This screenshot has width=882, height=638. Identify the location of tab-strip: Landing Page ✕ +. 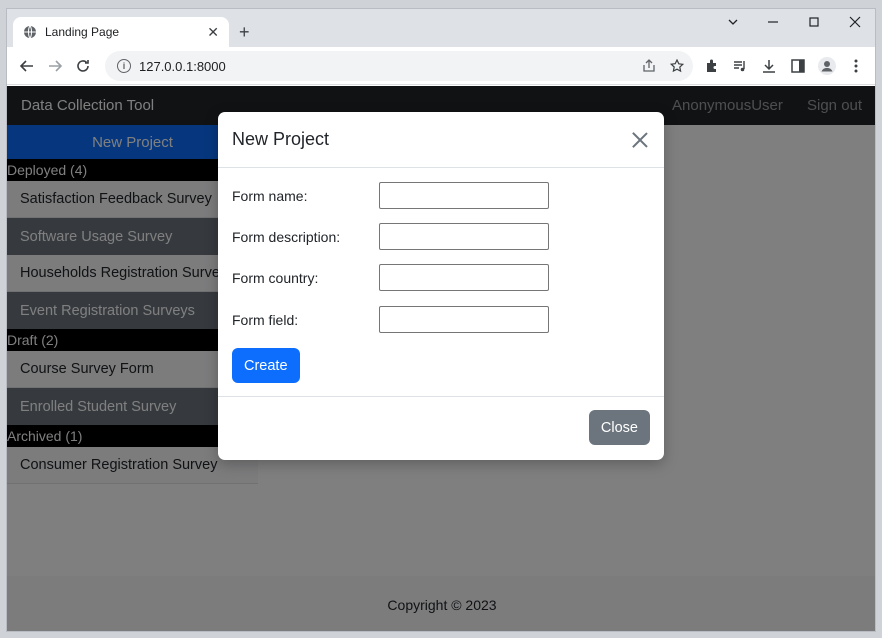
(441, 28).